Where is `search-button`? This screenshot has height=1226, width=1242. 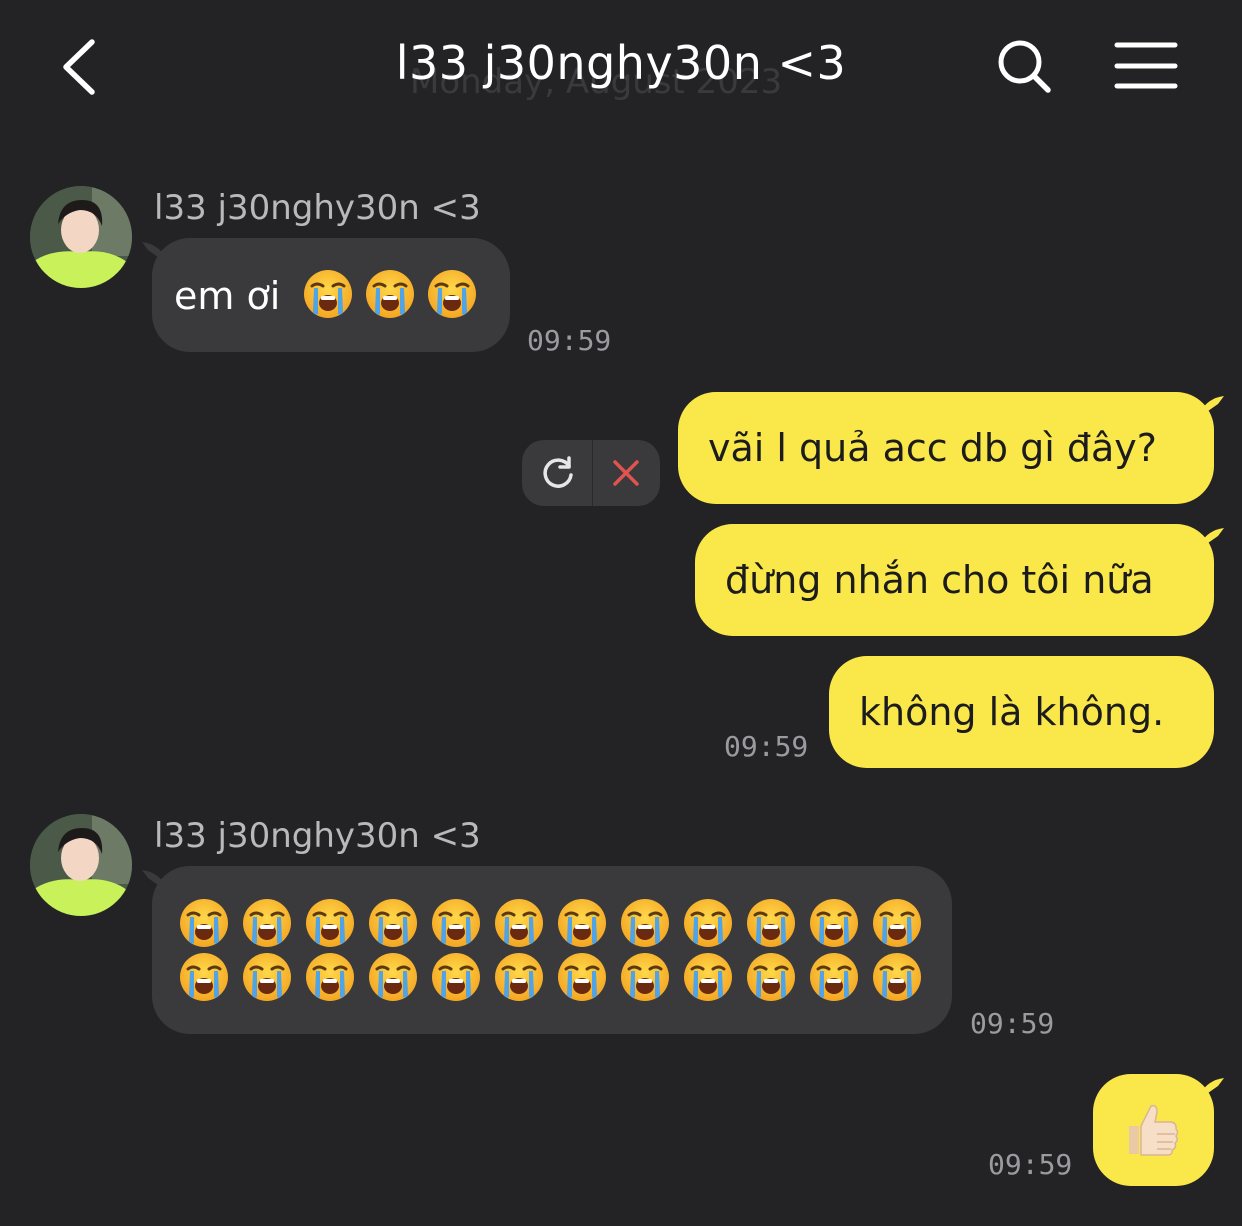
search-button is located at coordinates (1025, 67).